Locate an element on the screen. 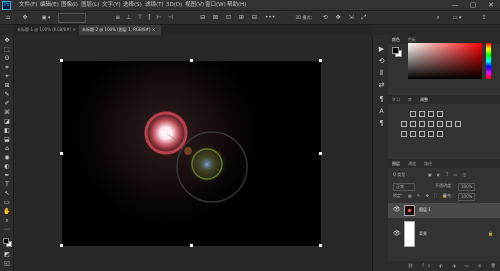  character-icon: A is located at coordinates (381, 111).